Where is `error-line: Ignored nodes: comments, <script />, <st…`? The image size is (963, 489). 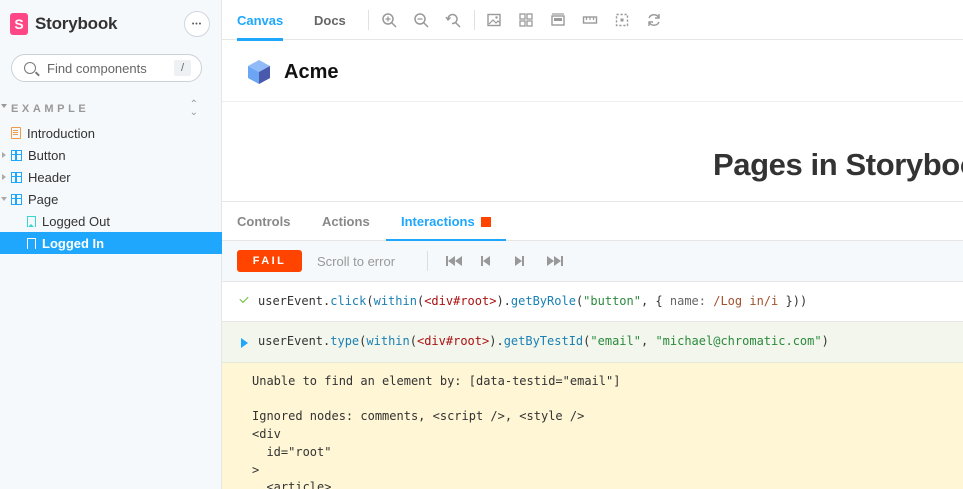
error-line: Ignored nodes: comments, <script />, <st… is located at coordinates (418, 416).